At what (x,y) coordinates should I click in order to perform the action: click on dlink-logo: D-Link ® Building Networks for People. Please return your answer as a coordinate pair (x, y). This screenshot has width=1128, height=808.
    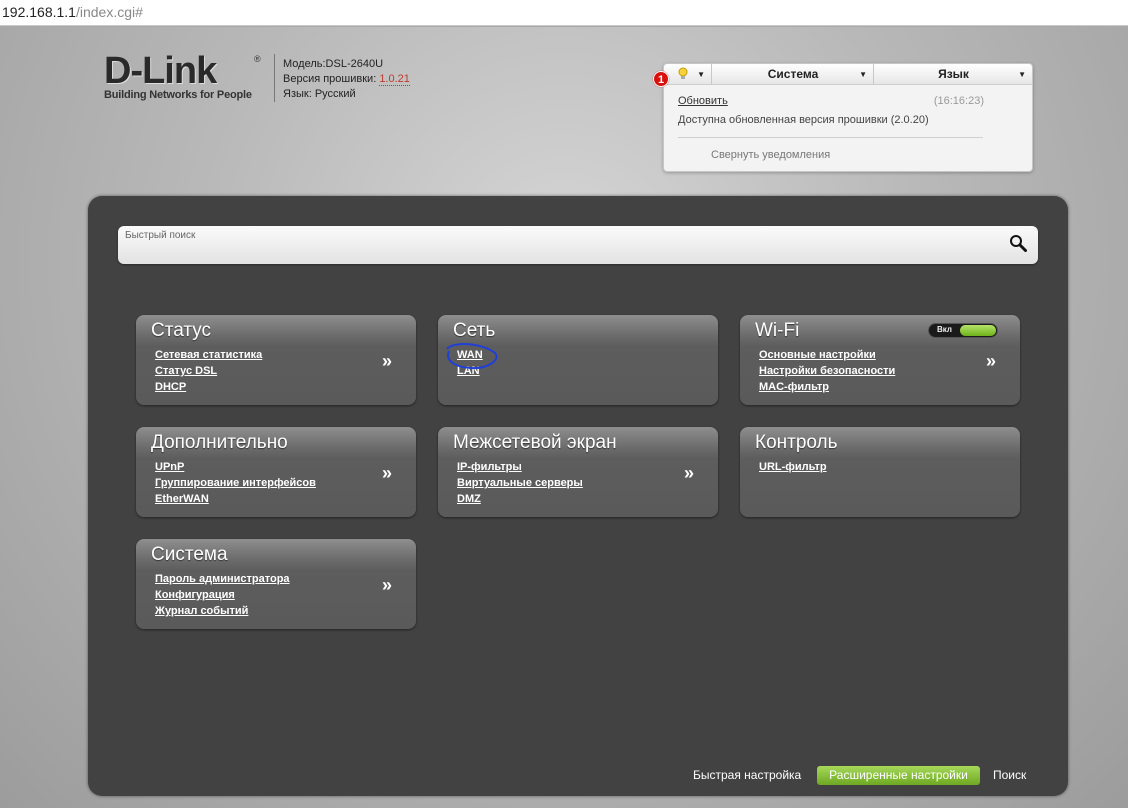
    Looking at the image, I should click on (184, 75).